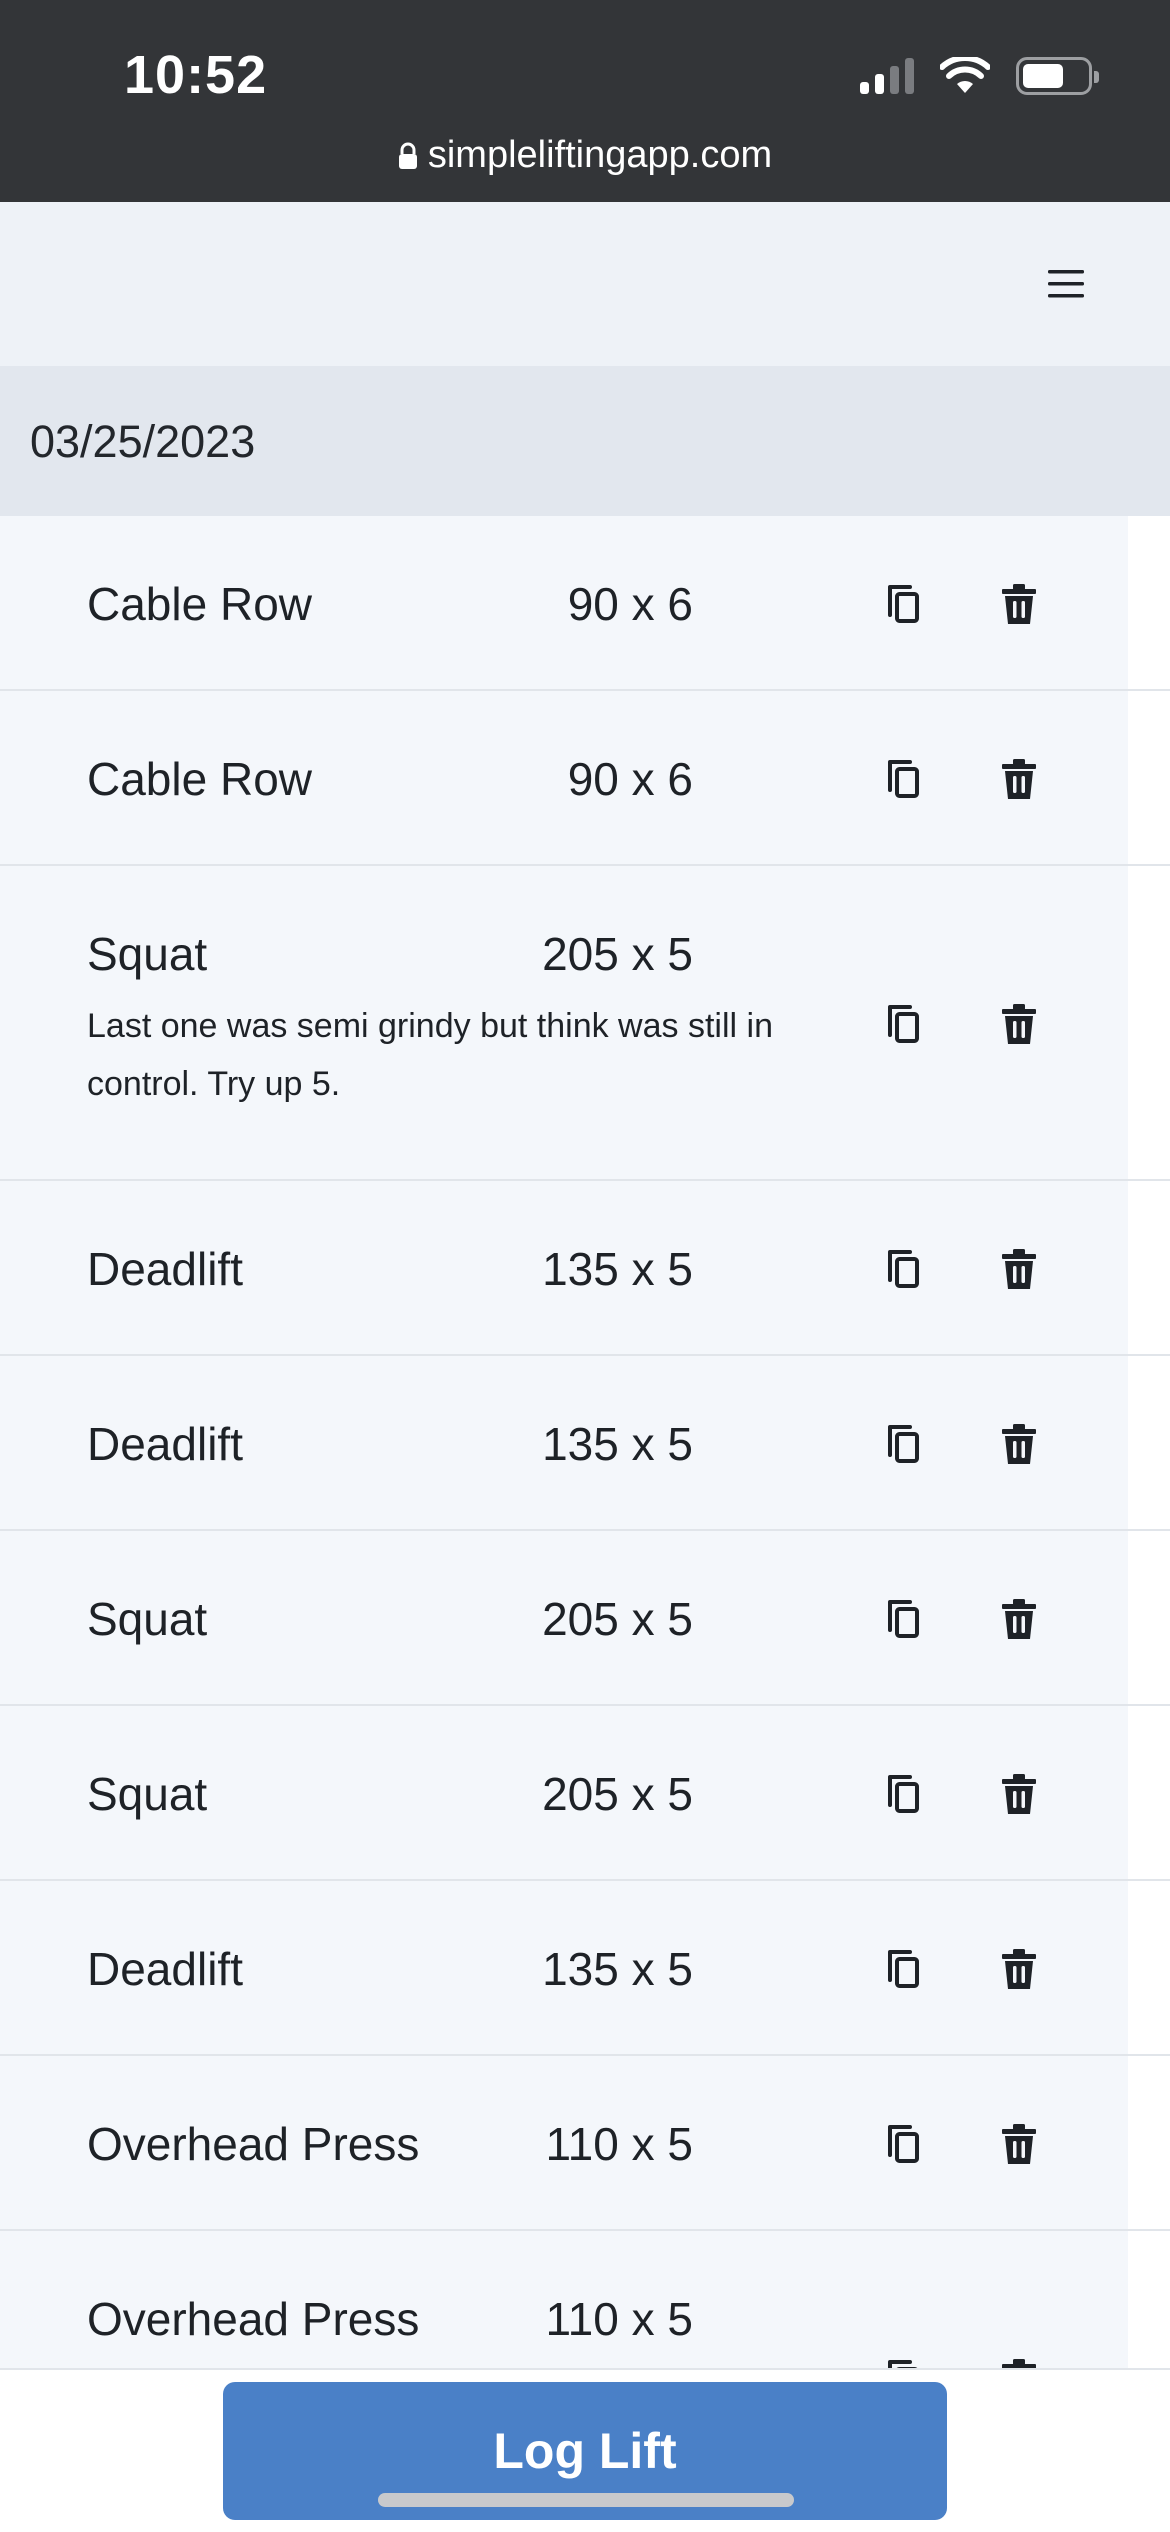 The width and height of the screenshot is (1170, 2532). Describe the element at coordinates (586, 2500) in the screenshot. I see `home-indicator` at that location.